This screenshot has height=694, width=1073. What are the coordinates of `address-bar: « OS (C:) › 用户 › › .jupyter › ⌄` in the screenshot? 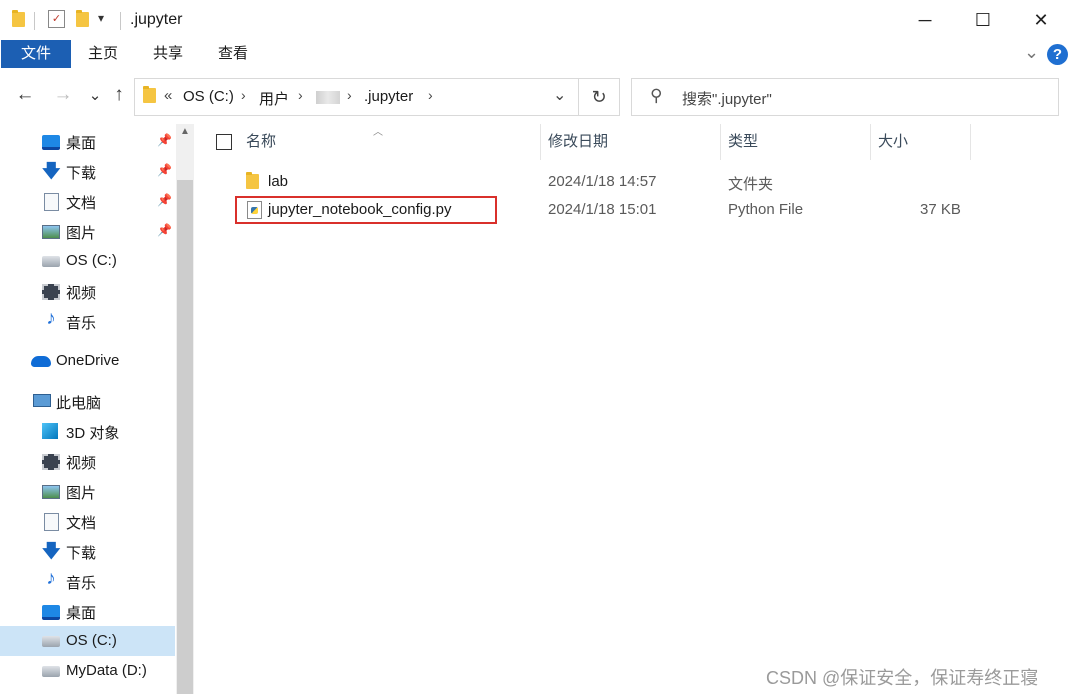 It's located at (356, 97).